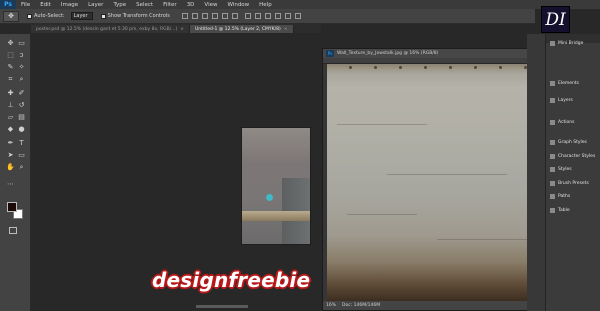  What do you see at coordinates (10, 79) in the screenshot?
I see `crop-tool-icon: ⌗` at bounding box center [10, 79].